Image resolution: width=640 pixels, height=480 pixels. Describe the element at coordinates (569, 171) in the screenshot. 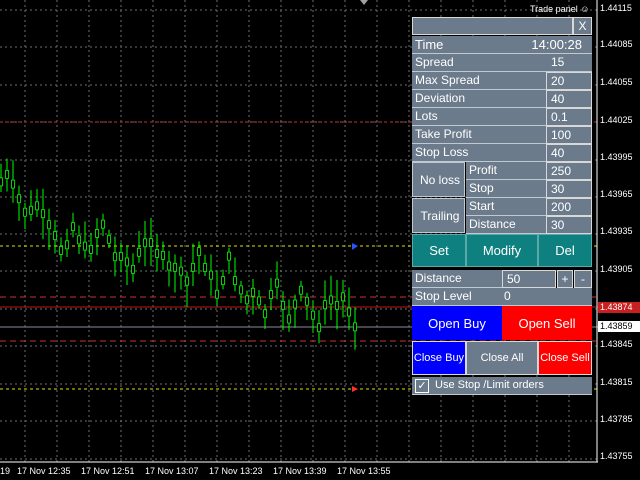

I see `no-loss-profit-input: 250` at that location.